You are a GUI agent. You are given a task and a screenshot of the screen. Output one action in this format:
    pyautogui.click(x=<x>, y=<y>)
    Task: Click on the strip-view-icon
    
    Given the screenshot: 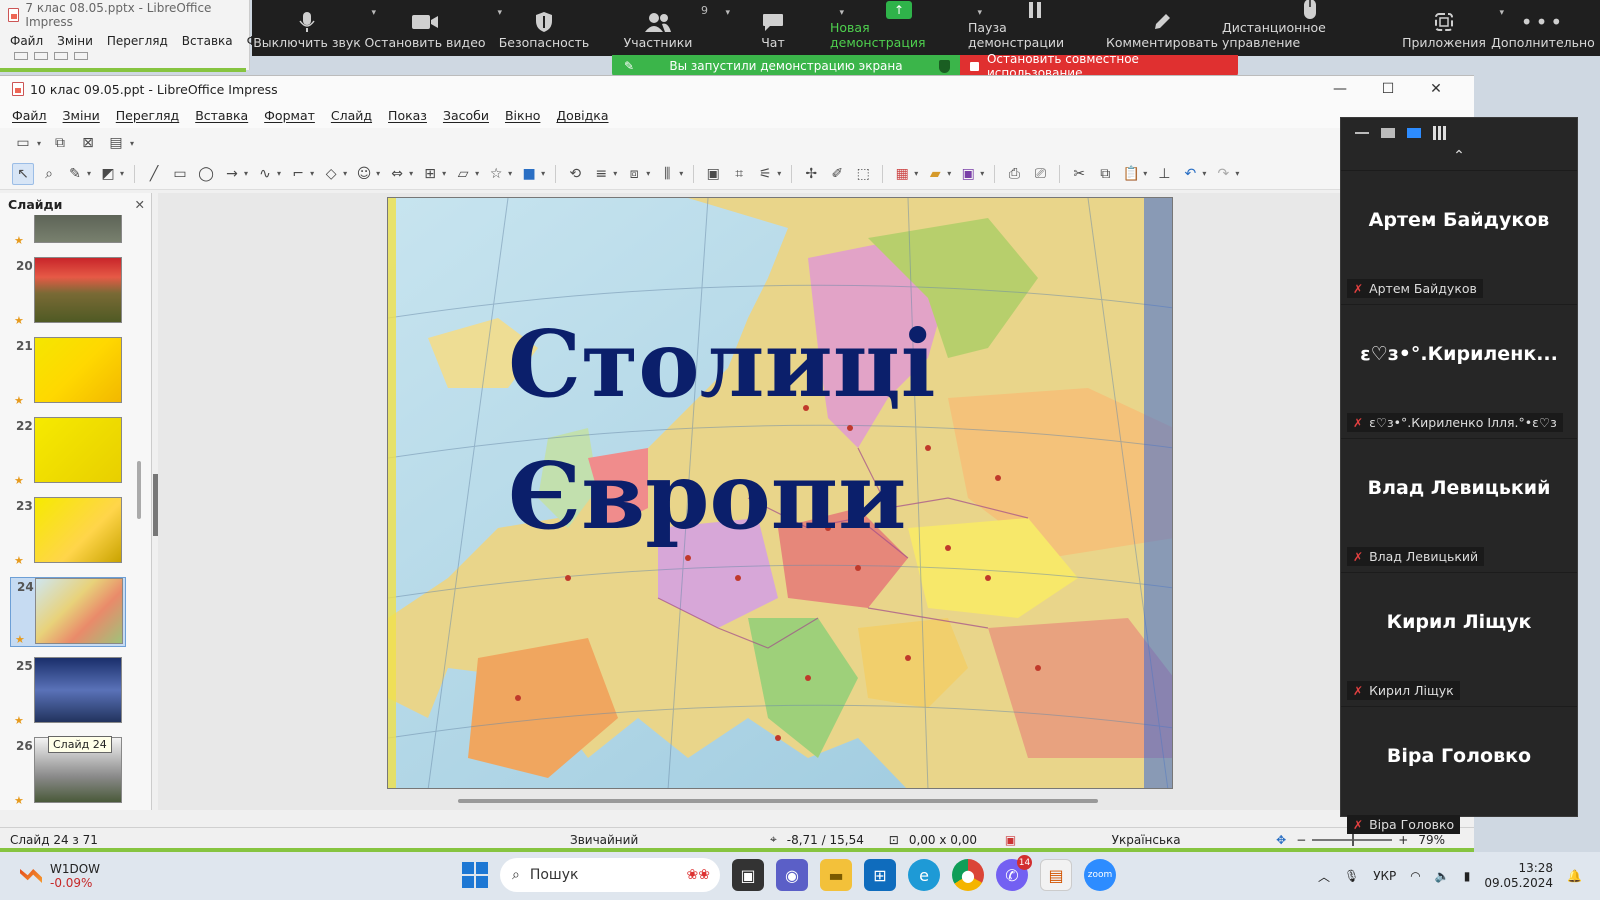 What is the action you would take?
    pyautogui.click(x=1414, y=133)
    